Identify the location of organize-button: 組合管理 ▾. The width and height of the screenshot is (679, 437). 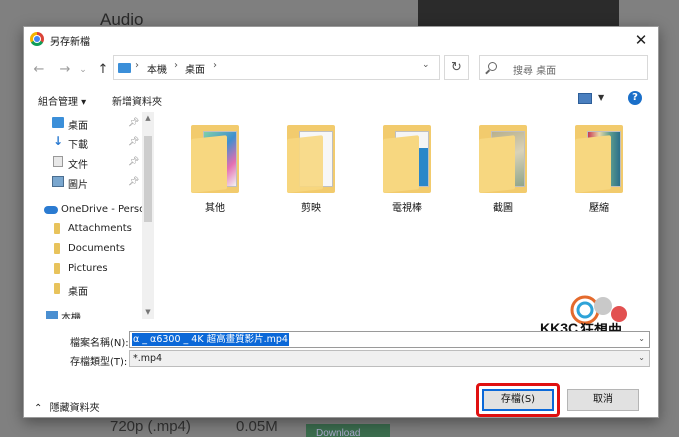
(62, 100).